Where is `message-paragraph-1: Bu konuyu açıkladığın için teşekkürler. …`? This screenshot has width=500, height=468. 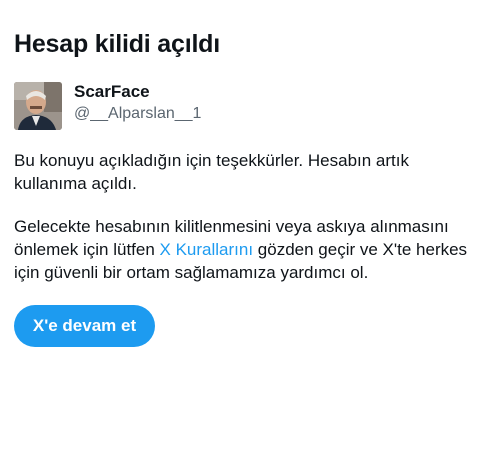
message-paragraph-1: Bu konuyu açıkladığın için teşekkürler. … is located at coordinates (211, 172).